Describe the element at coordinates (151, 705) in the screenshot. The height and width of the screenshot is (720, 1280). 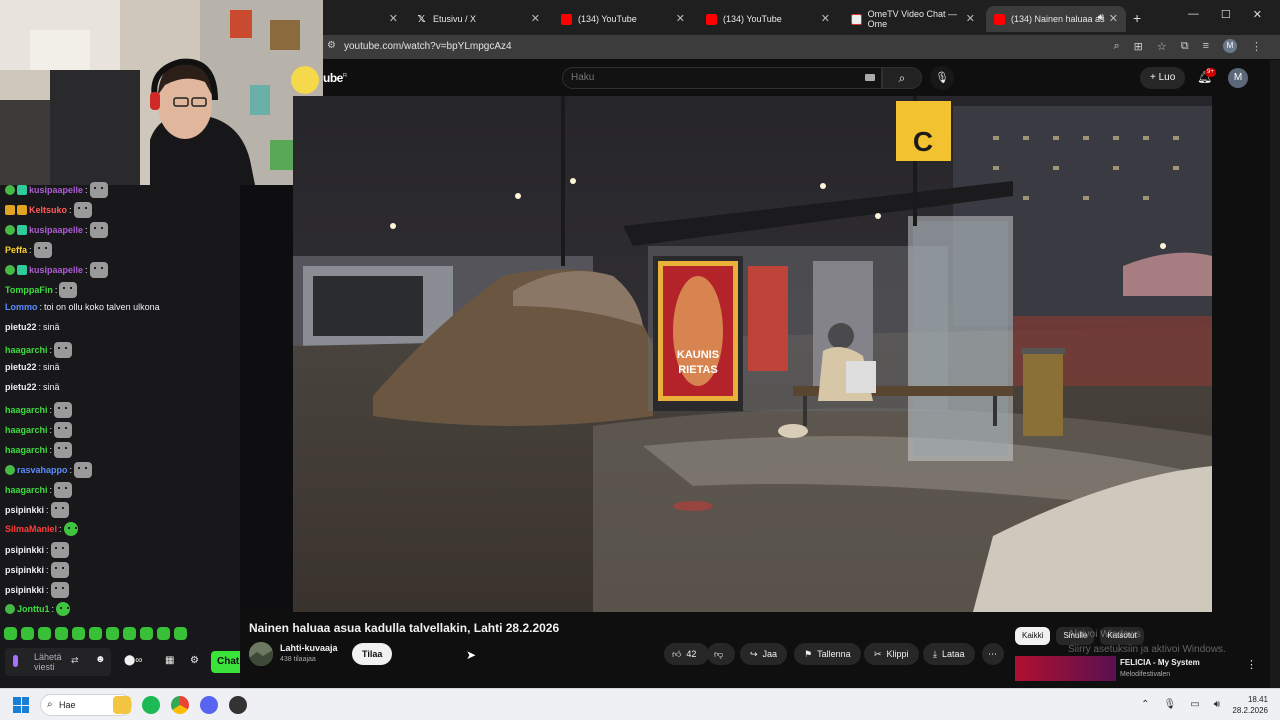
I see `spotify-icon` at that location.